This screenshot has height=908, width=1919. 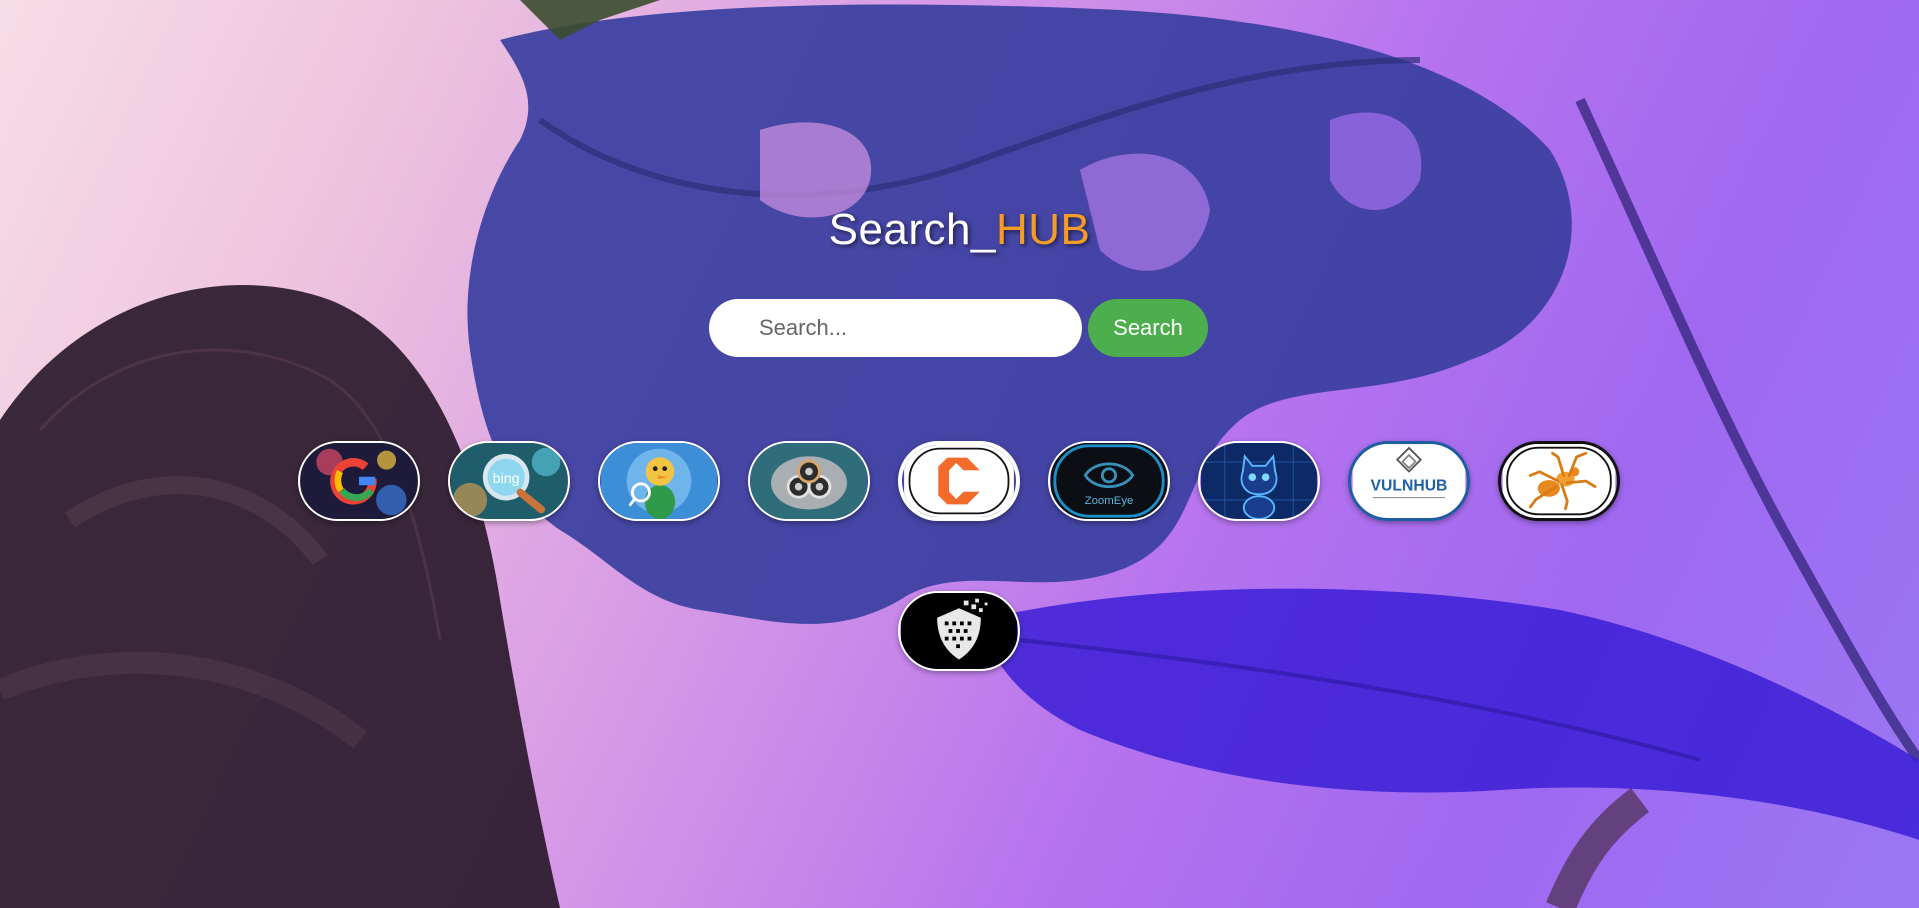 I want to click on google-icon, so click(x=359, y=481).